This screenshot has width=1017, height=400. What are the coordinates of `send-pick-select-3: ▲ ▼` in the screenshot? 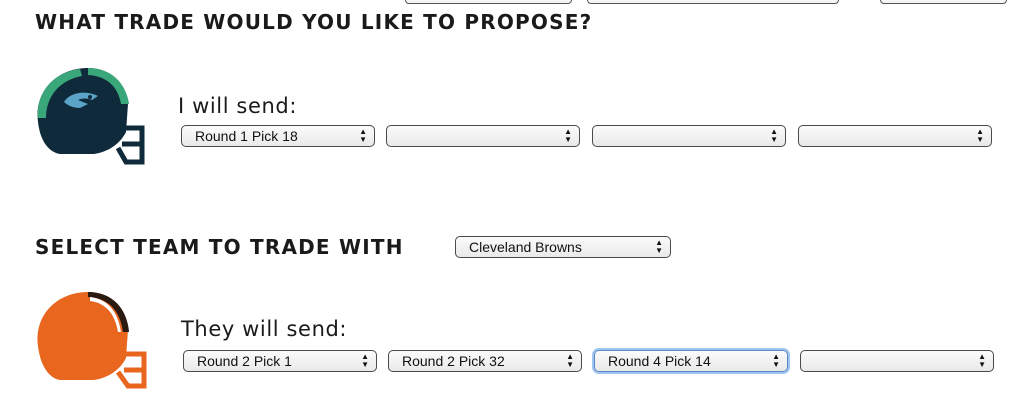 It's located at (689, 136).